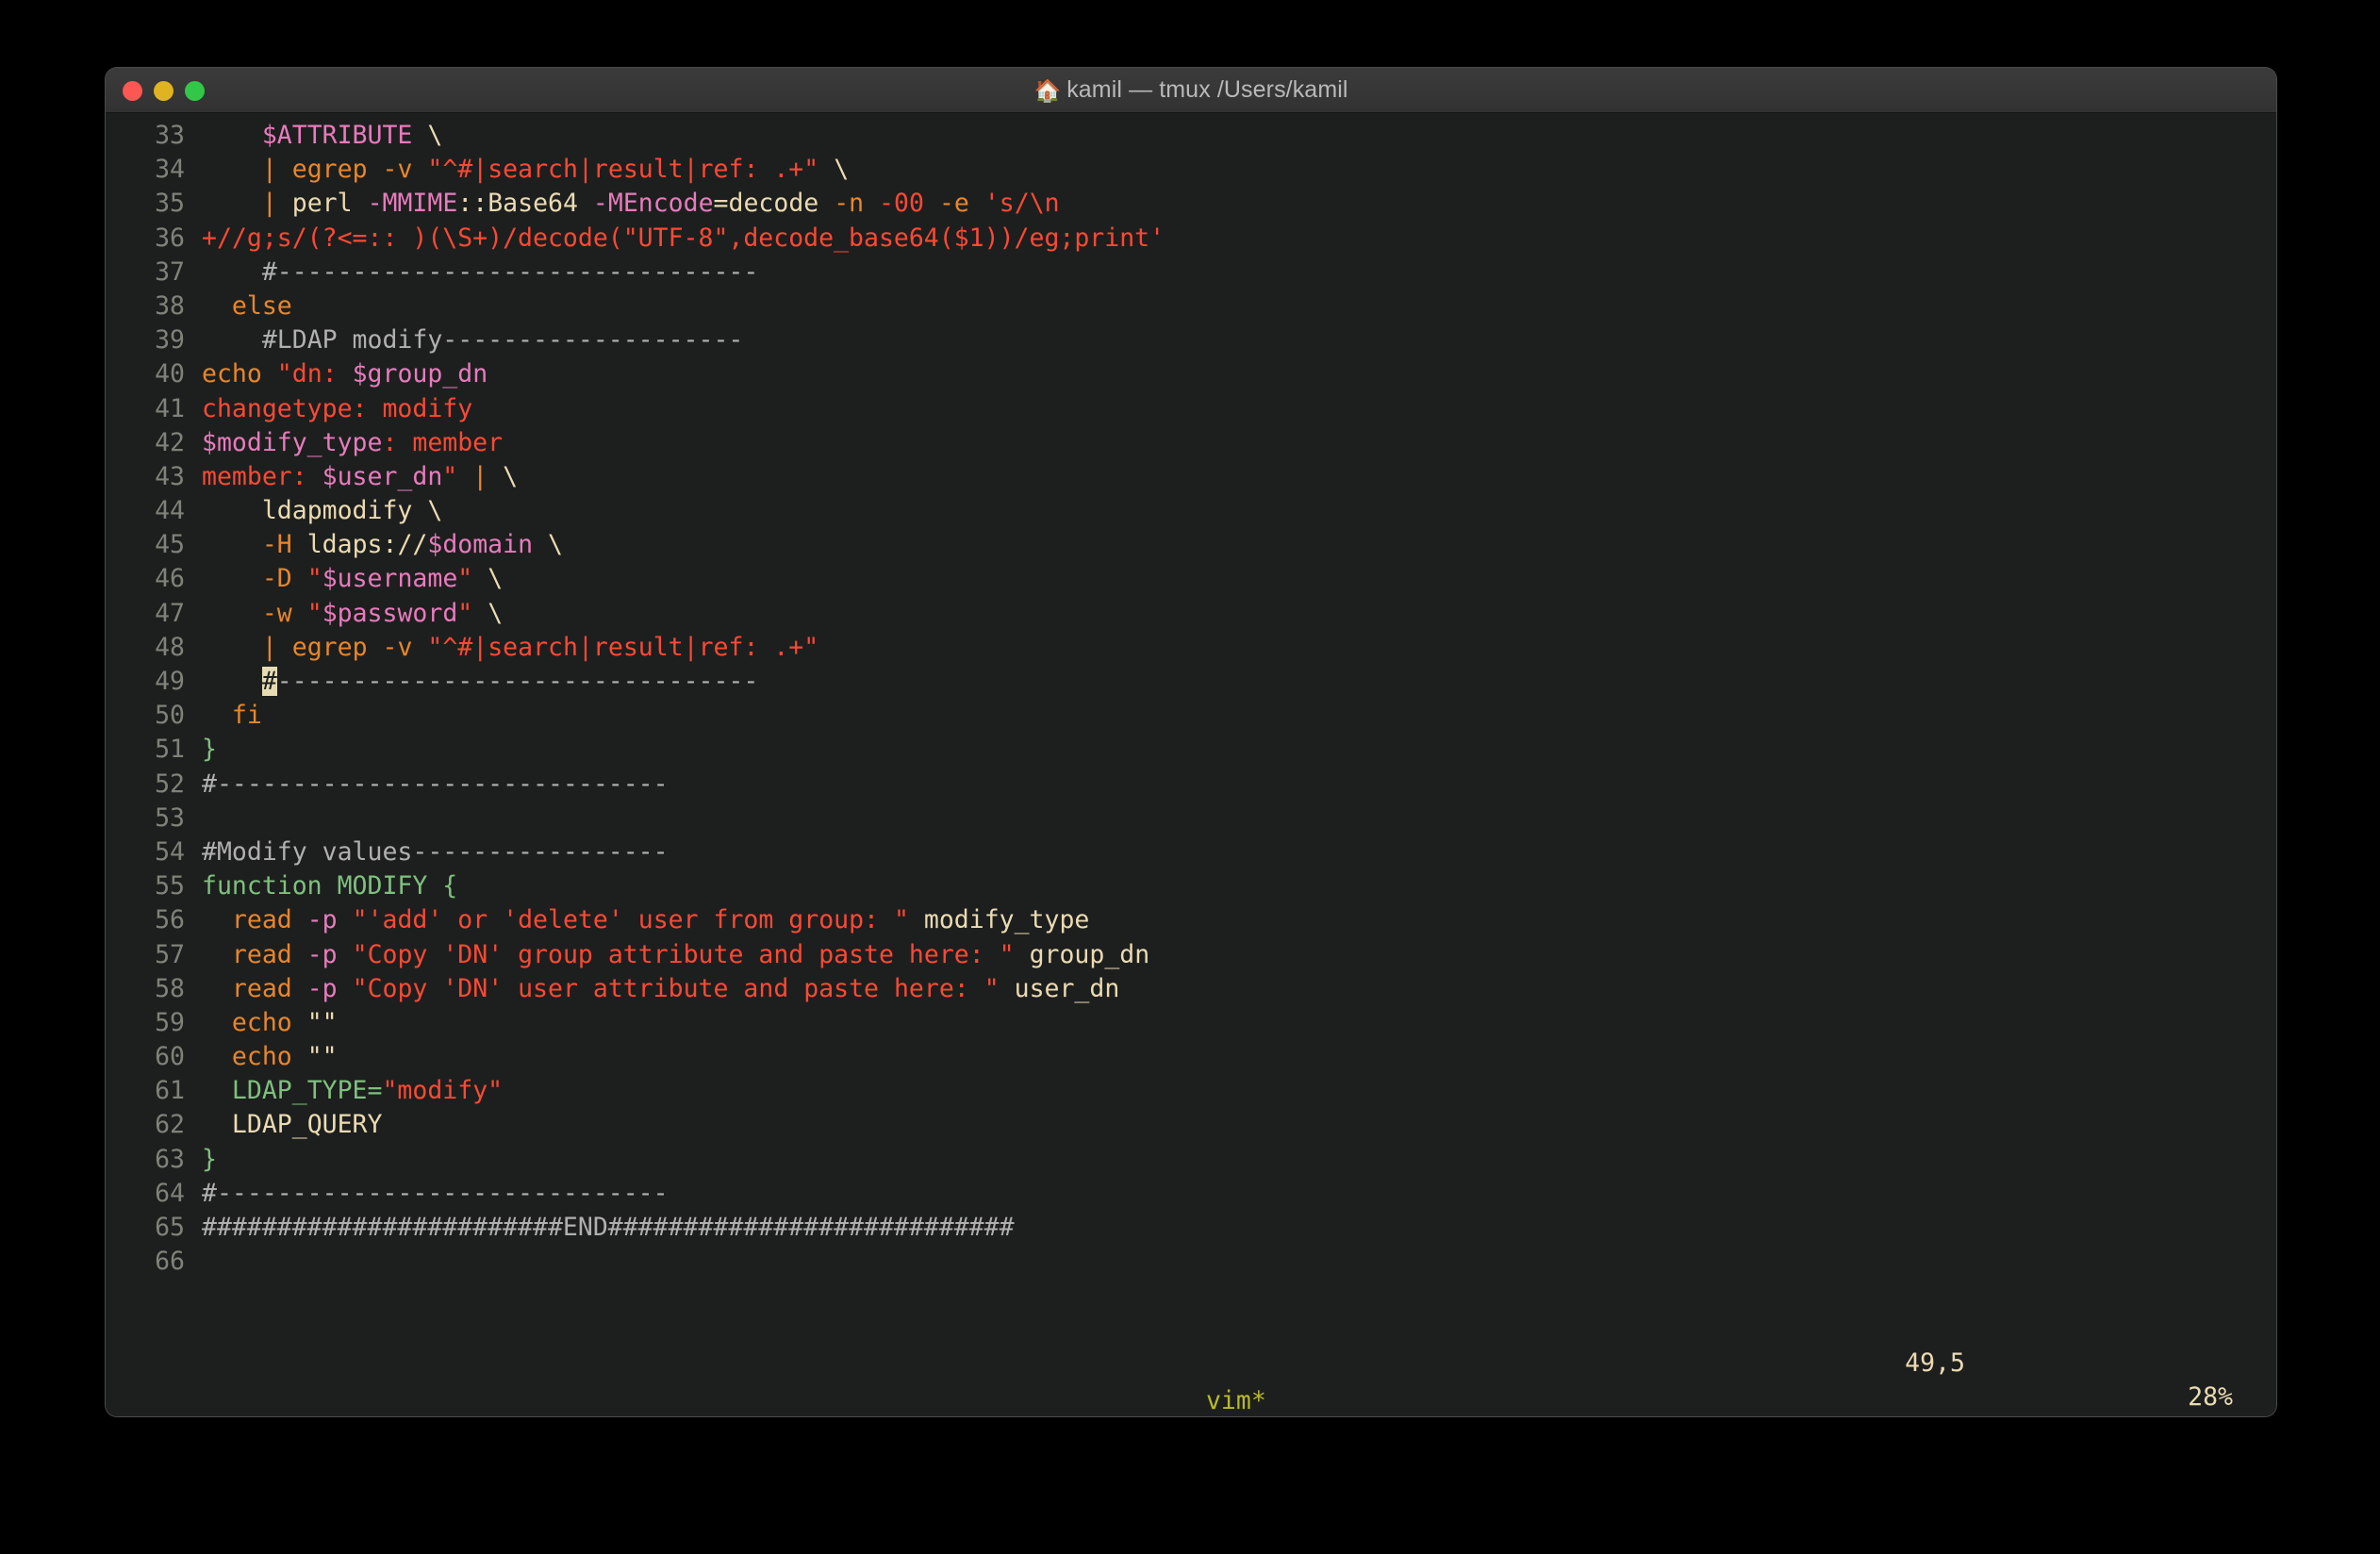 Image resolution: width=2380 pixels, height=1554 pixels. What do you see at coordinates (170, 716) in the screenshot?
I see `line-number: 50` at bounding box center [170, 716].